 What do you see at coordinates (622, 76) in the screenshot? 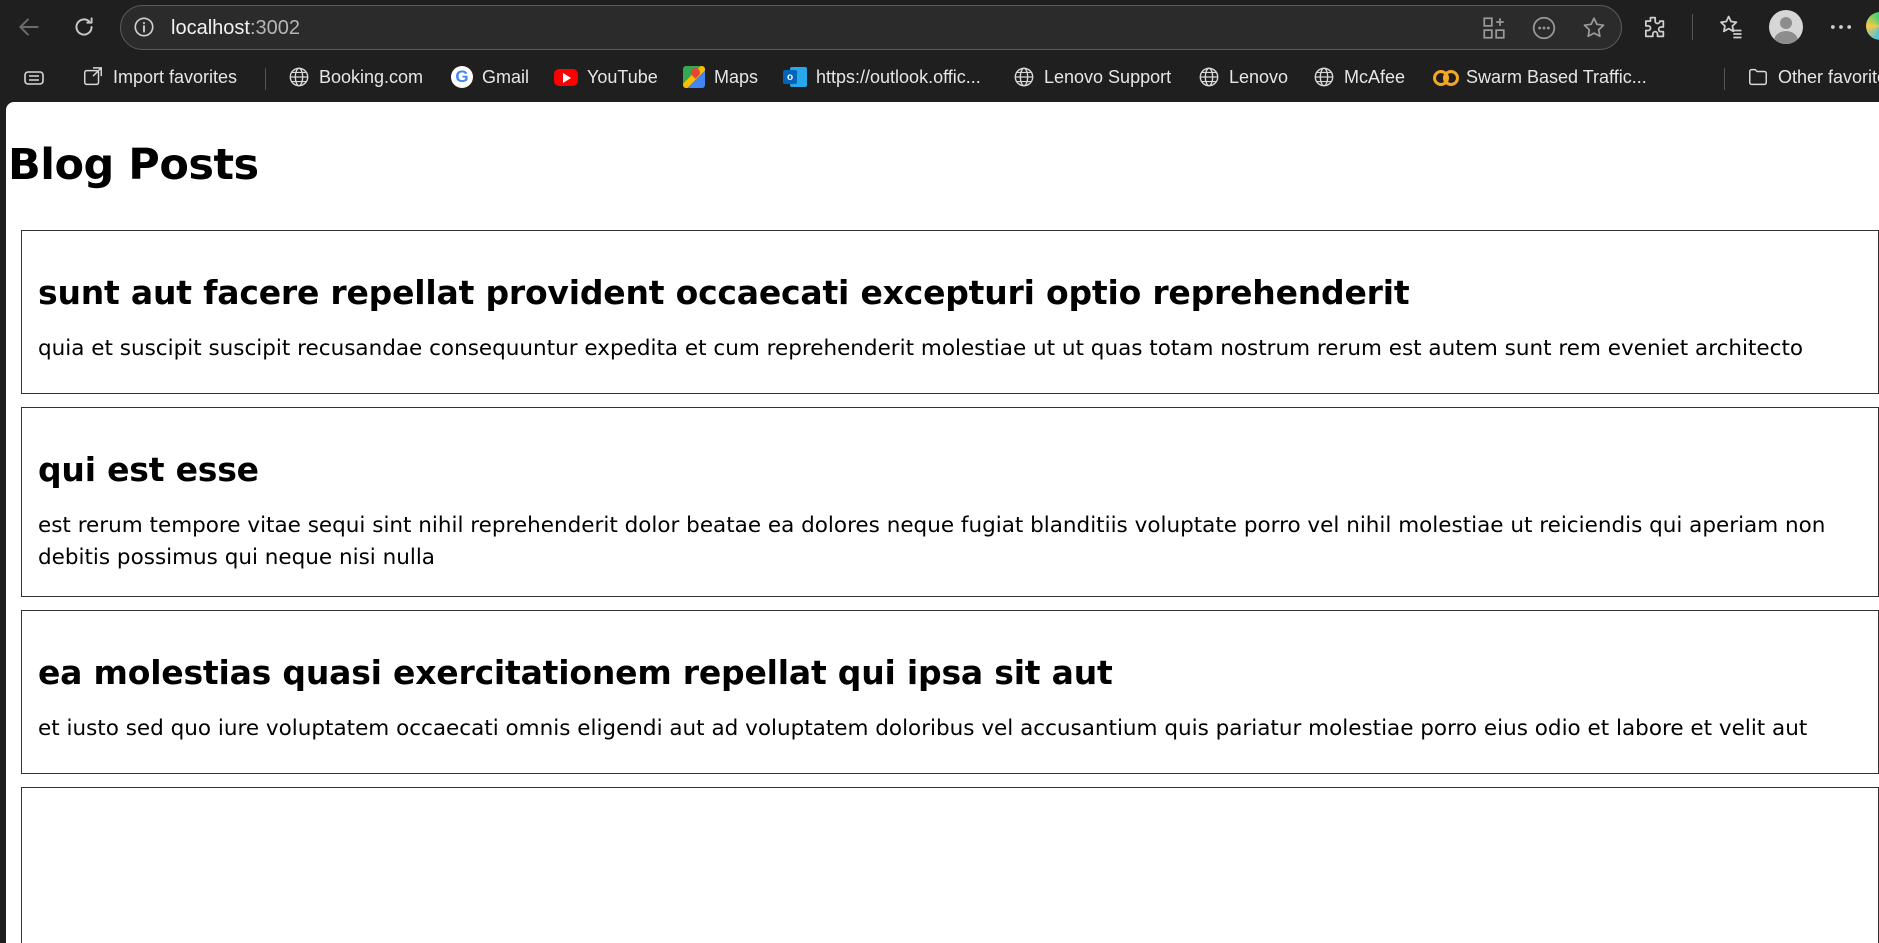
I see `bookmark-label: YouTube` at bounding box center [622, 76].